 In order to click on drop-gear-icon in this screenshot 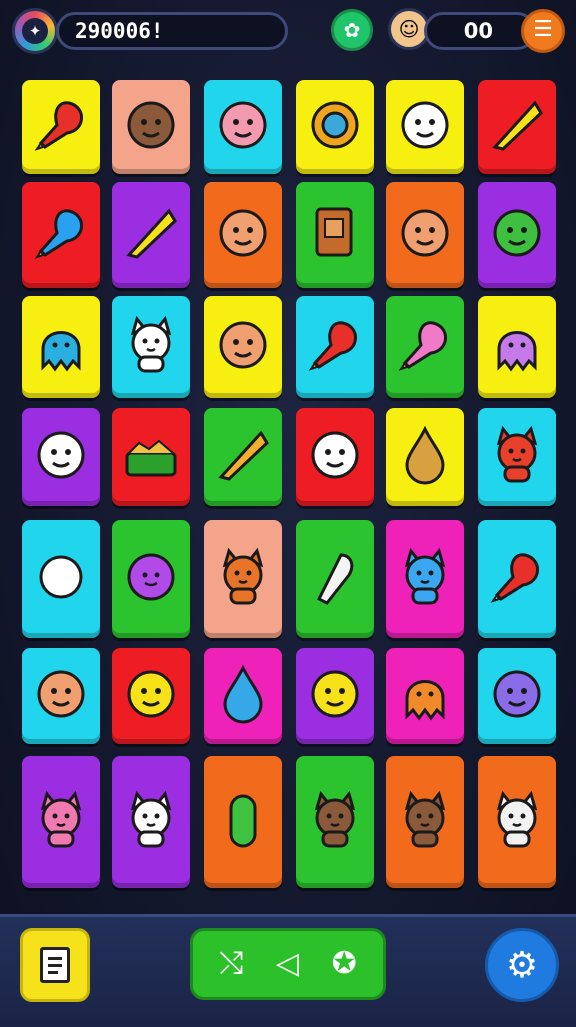, I will do `click(425, 457)`.